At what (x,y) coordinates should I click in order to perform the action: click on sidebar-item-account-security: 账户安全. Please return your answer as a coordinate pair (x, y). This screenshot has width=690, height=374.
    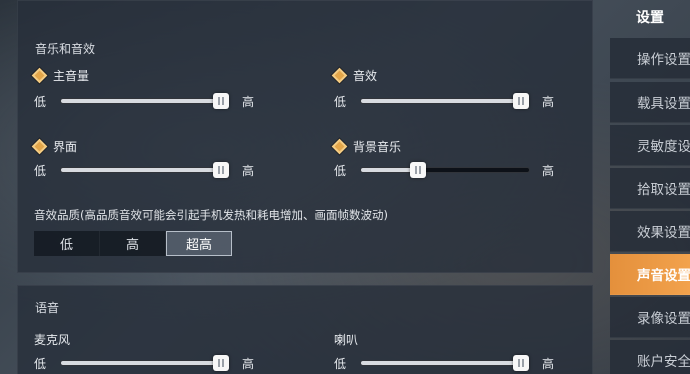
    Looking at the image, I should click on (650, 357).